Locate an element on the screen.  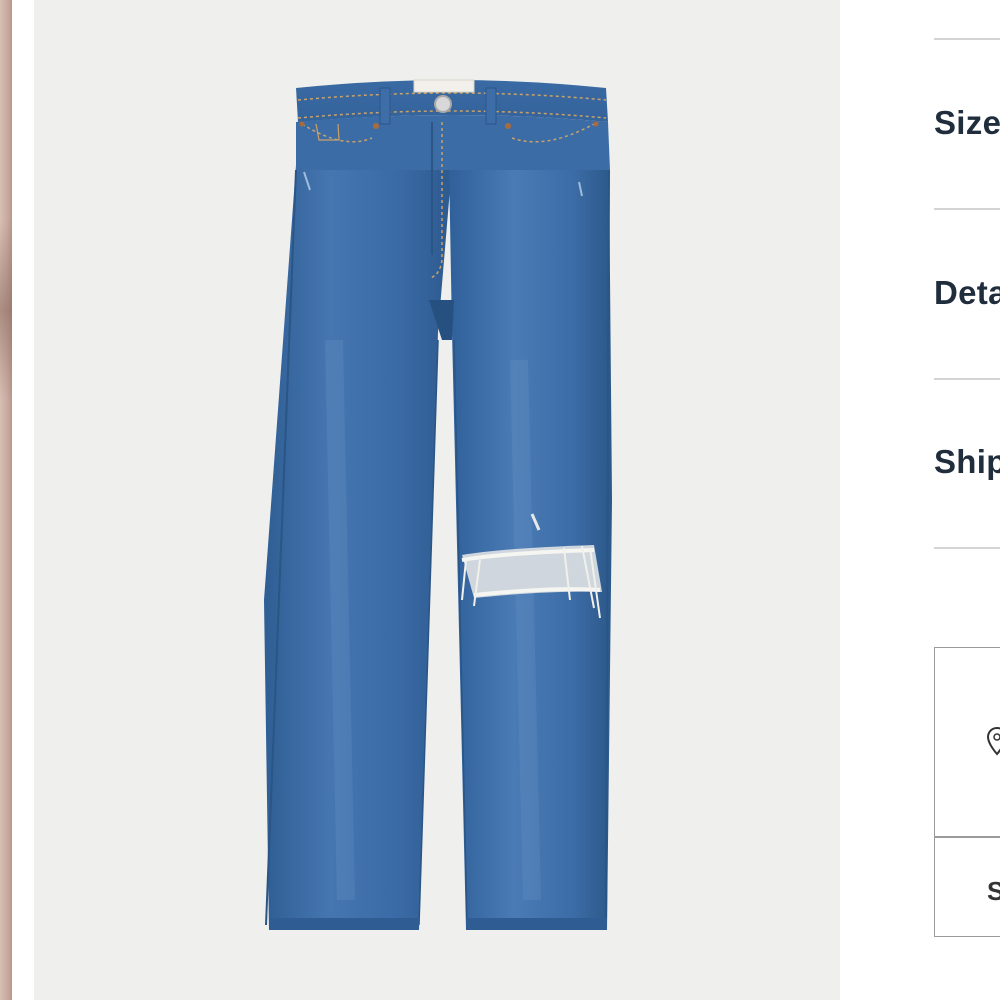
previous-product-image is located at coordinates (6, 500).